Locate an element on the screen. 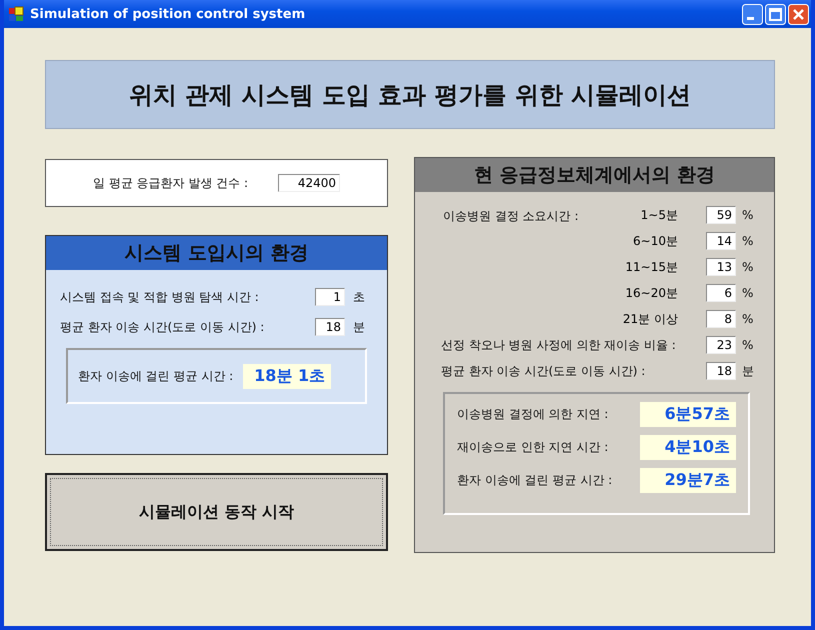  input-field: 14 is located at coordinates (721, 241).